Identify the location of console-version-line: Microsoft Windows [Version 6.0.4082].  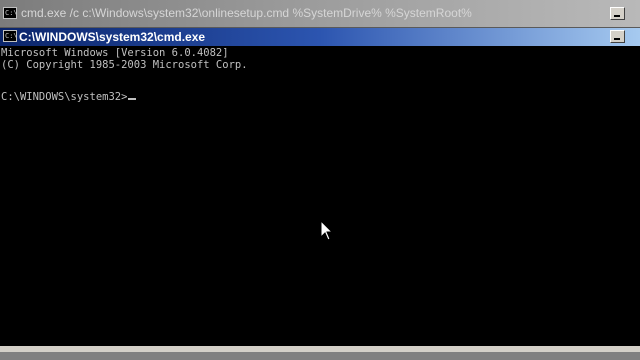
(115, 53).